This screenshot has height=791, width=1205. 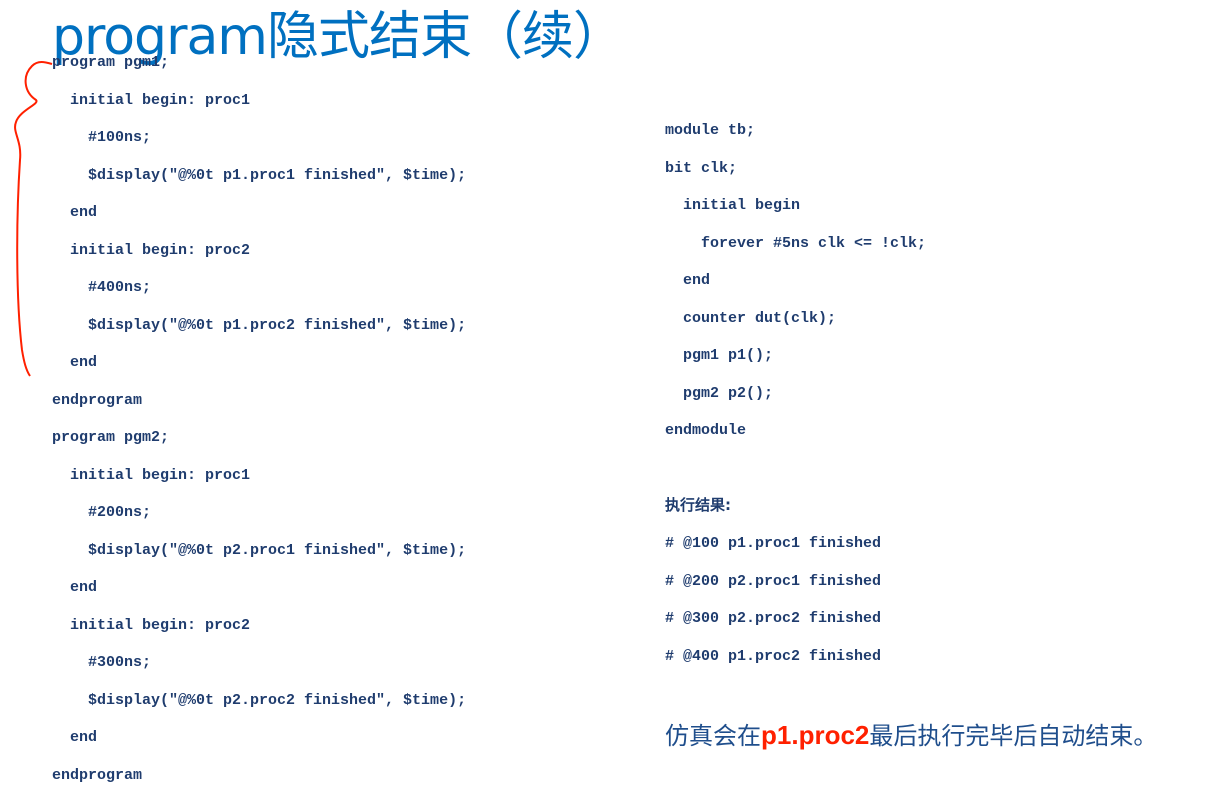 I want to click on code-line: #400ns;, so click(x=102, y=287).